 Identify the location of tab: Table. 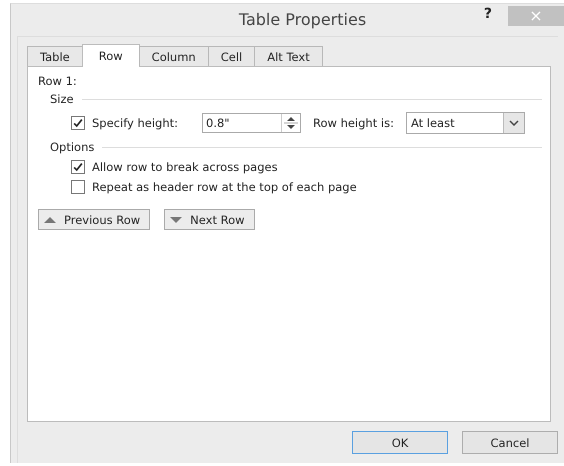
(55, 56).